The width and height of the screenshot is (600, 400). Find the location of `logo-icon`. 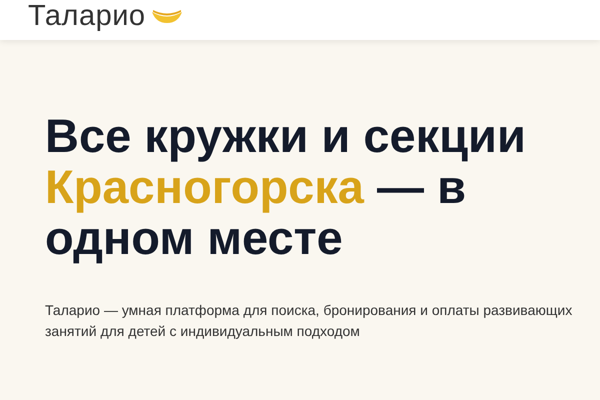

logo-icon is located at coordinates (167, 16).